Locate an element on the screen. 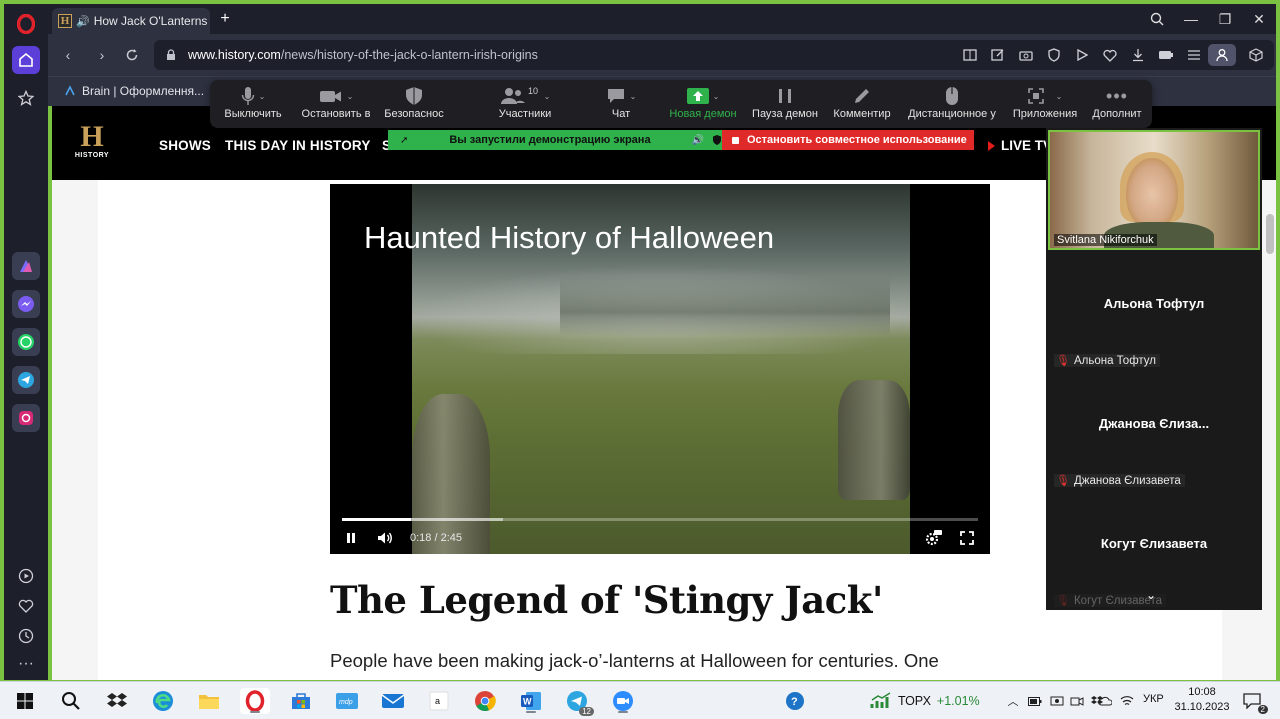 This screenshot has height=719, width=1280. participant-tile: Джанова Єлиза... 🎙 Джанова Єлизавета is located at coordinates (1154, 430).